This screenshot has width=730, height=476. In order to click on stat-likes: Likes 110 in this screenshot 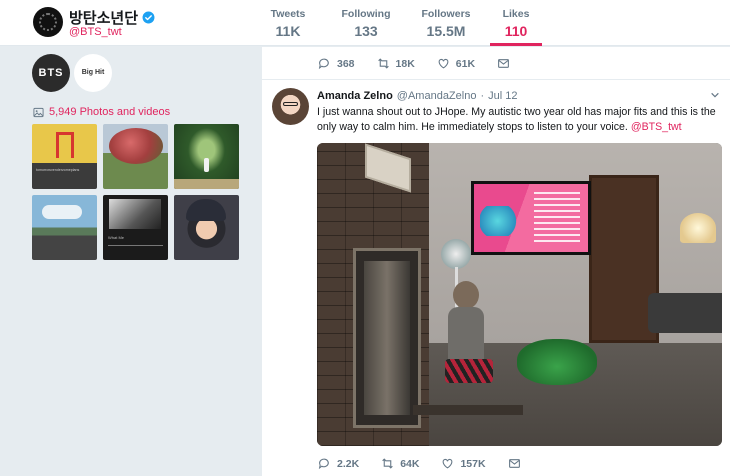, I will do `click(516, 23)`.